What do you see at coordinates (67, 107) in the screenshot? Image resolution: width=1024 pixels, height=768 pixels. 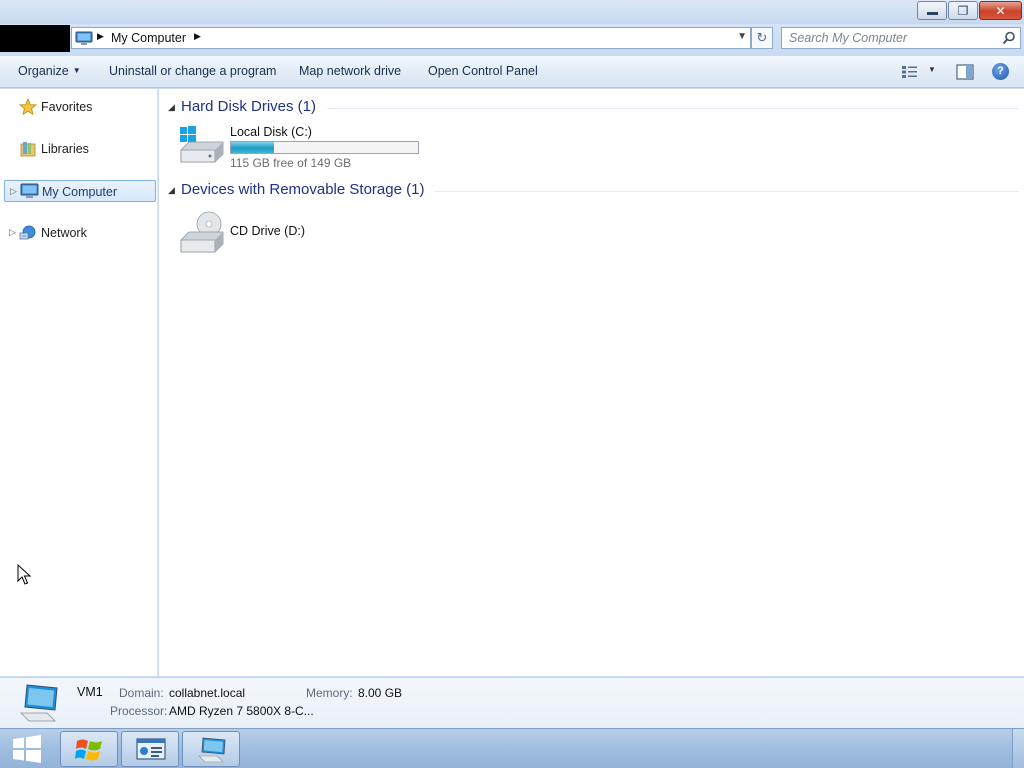 I see `sidebar-item-label: Favorites` at bounding box center [67, 107].